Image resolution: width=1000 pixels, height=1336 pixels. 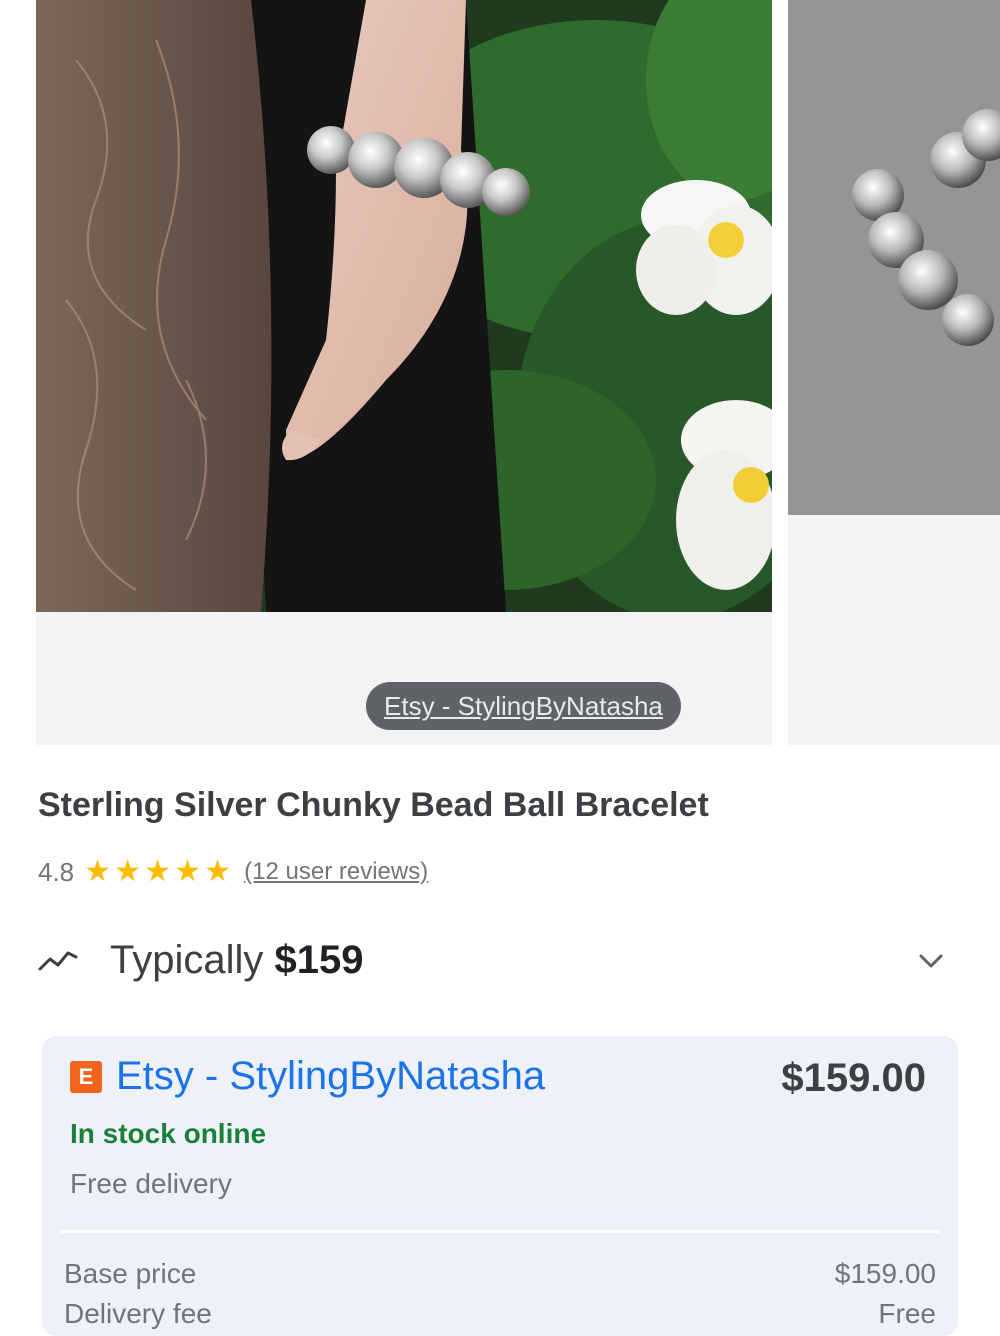 What do you see at coordinates (138, 1313) in the screenshot?
I see `breakdown-label: Delivery fee` at bounding box center [138, 1313].